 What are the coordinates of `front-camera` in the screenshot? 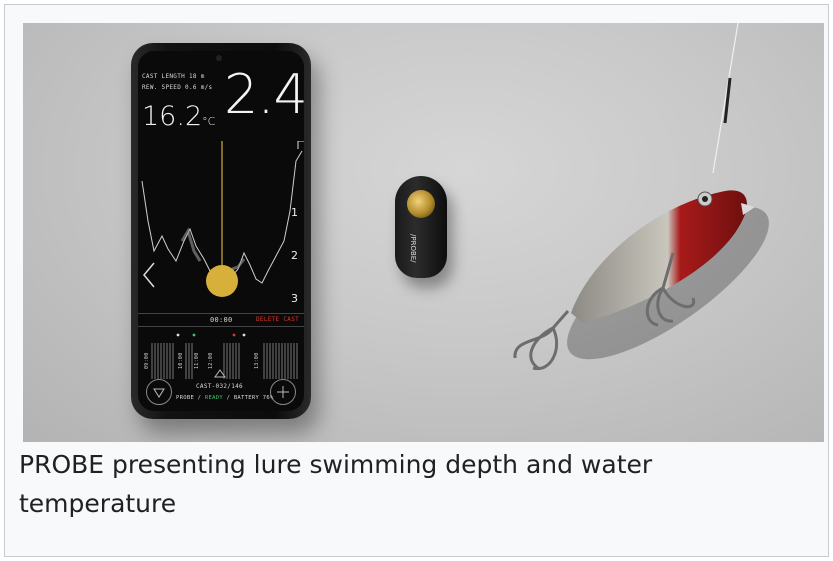 It's located at (219, 58).